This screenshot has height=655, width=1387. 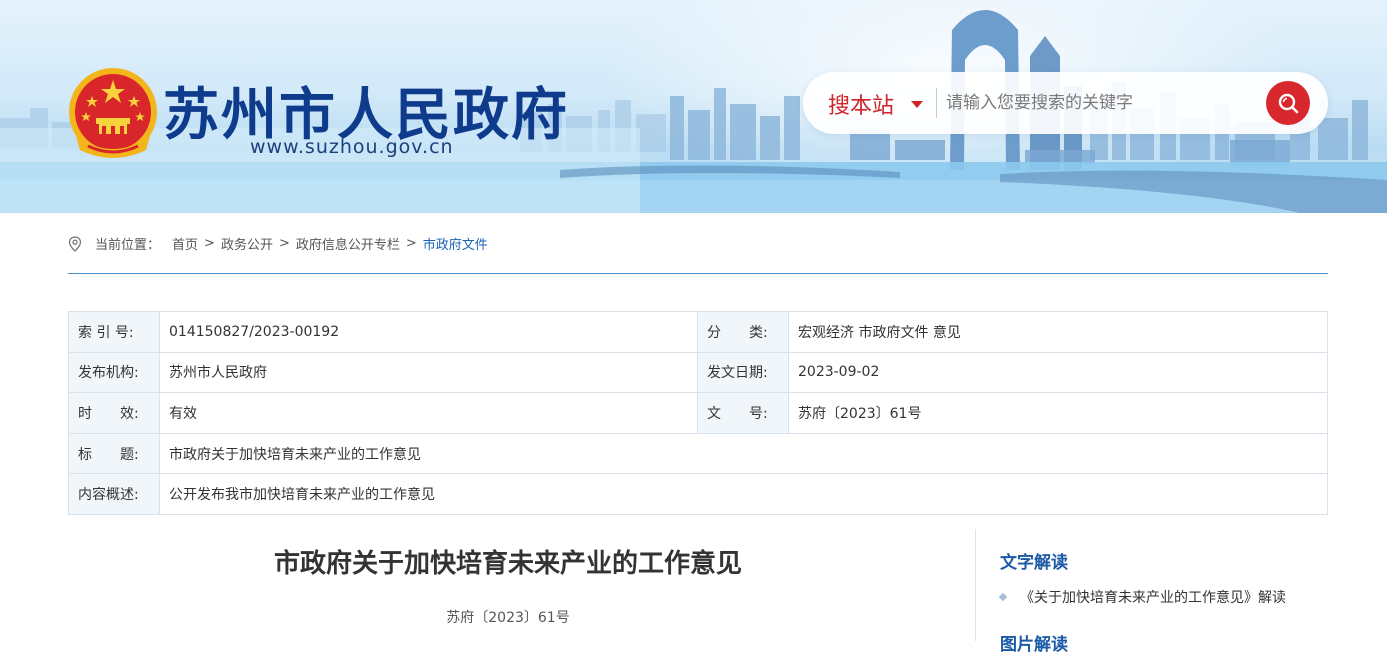 What do you see at coordinates (936, 103) in the screenshot?
I see `search-divider` at bounding box center [936, 103].